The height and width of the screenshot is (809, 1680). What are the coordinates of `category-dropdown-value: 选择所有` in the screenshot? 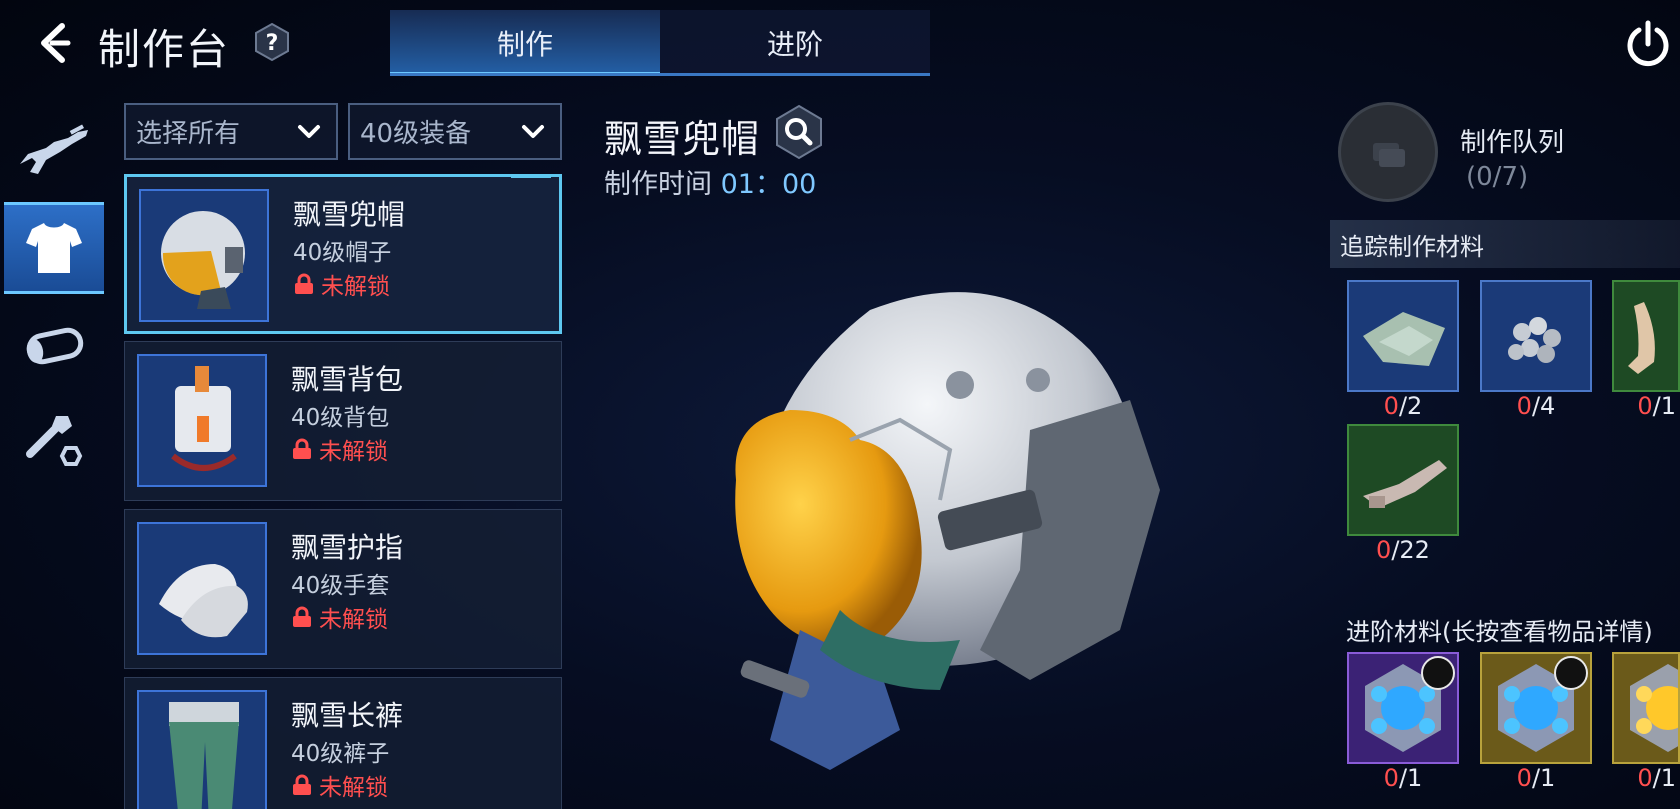 It's located at (188, 134).